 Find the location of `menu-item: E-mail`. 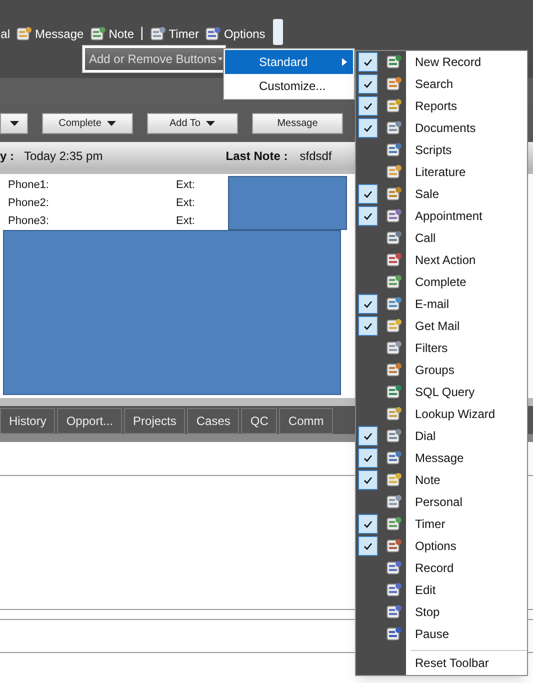

menu-item: E-mail is located at coordinates (441, 304).